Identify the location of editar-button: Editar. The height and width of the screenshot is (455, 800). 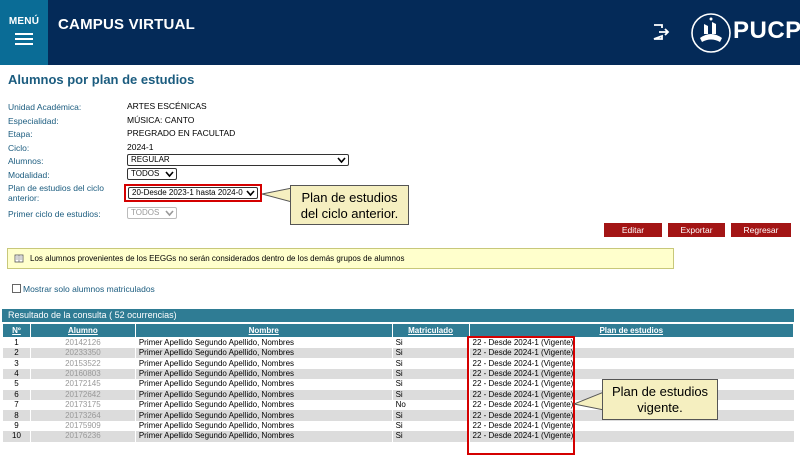
(633, 230).